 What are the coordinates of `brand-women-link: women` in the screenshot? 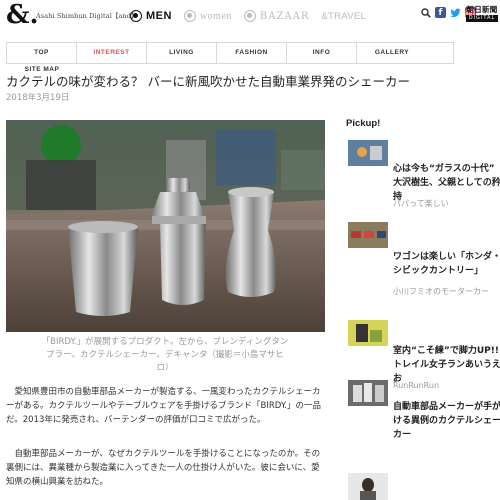 It's located at (207, 16).